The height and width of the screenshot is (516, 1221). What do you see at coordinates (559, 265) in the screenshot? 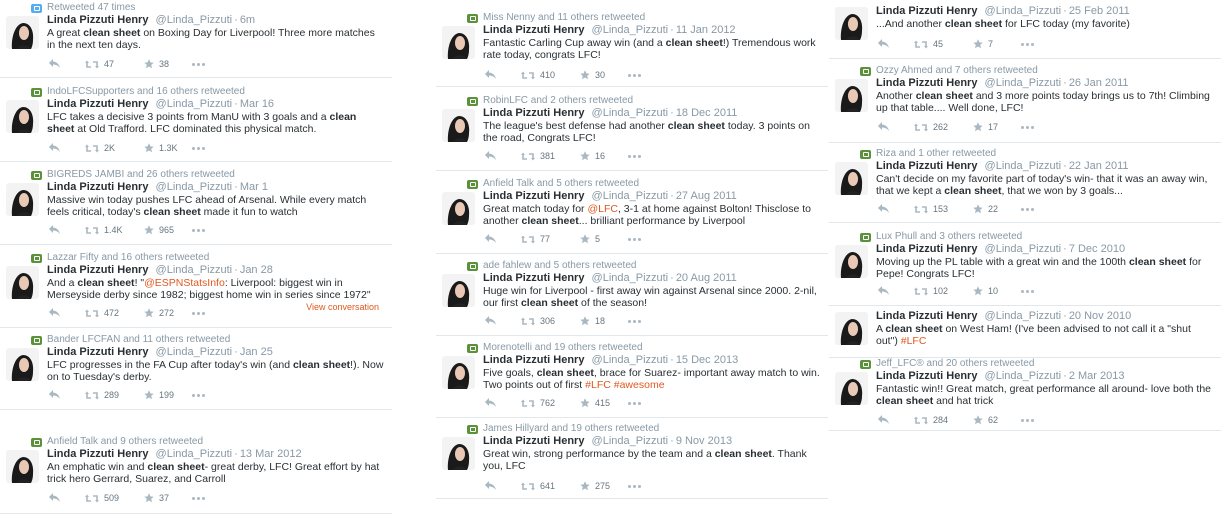
I see `retweet-context: ade fahlew and 5 others retweeted` at bounding box center [559, 265].